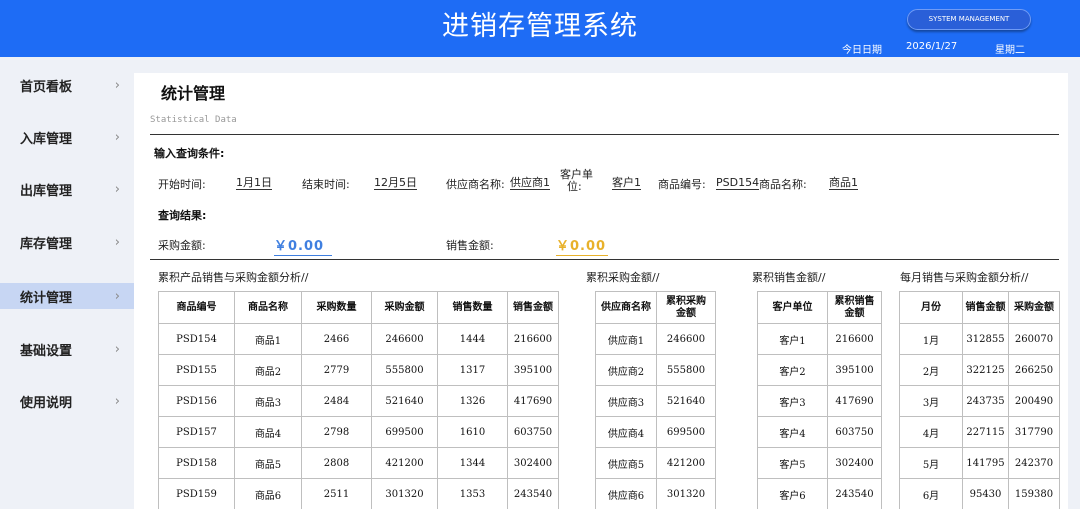 The height and width of the screenshot is (509, 1080). What do you see at coordinates (404, 463) in the screenshot?
I see `table-cell: 421200` at bounding box center [404, 463].